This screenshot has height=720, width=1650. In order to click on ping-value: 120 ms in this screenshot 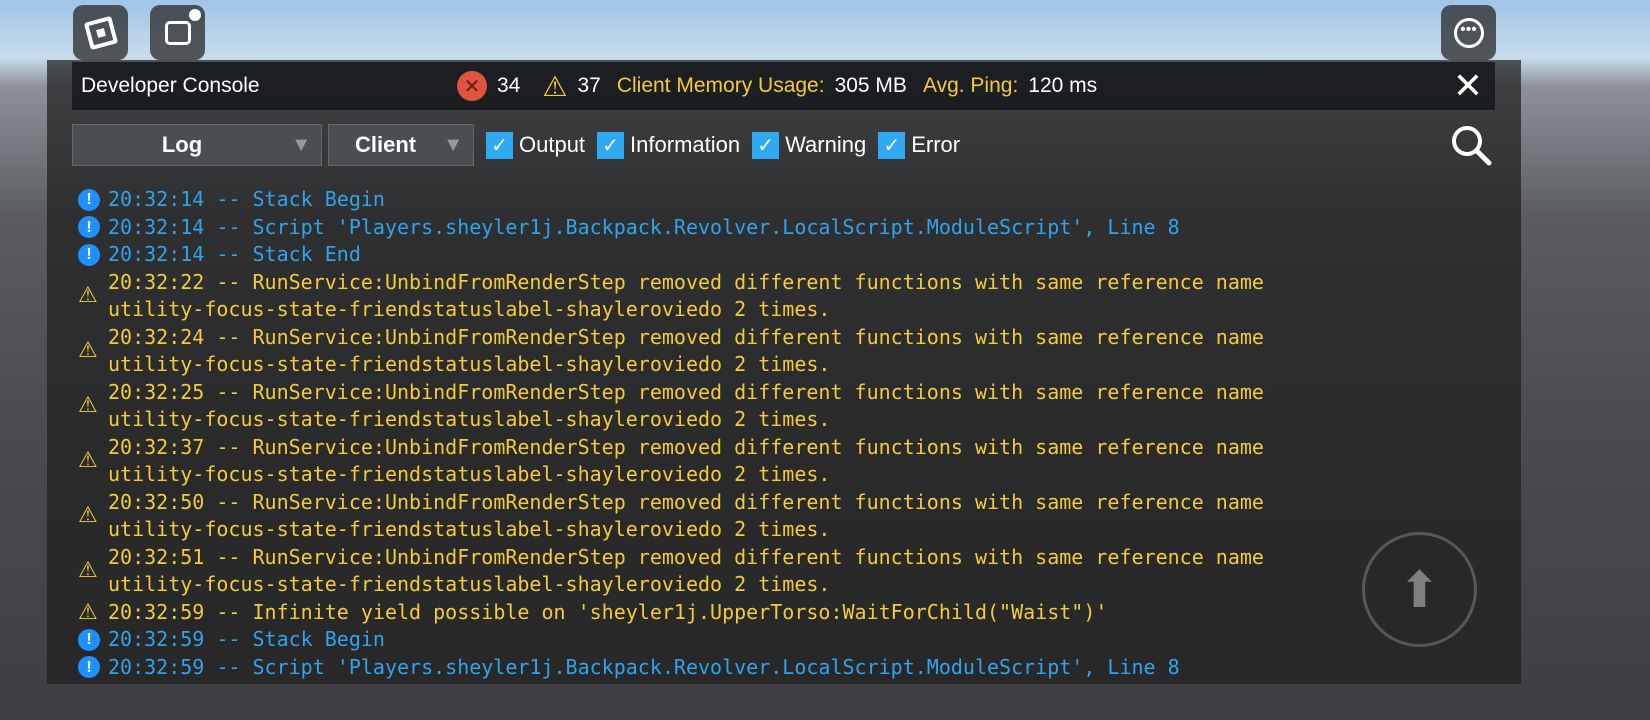, I will do `click(1063, 85)`.